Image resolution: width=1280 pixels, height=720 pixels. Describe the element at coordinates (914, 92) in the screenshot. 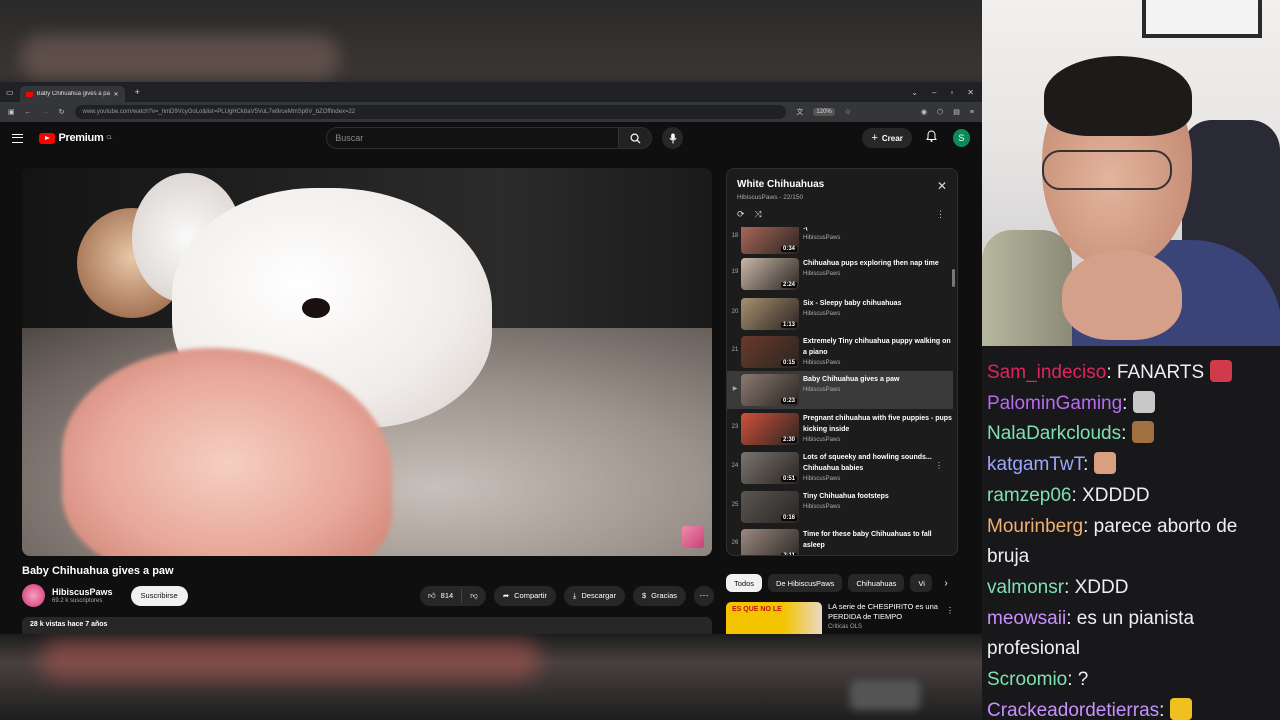

I see `chevron-down-icon: ⌄` at that location.